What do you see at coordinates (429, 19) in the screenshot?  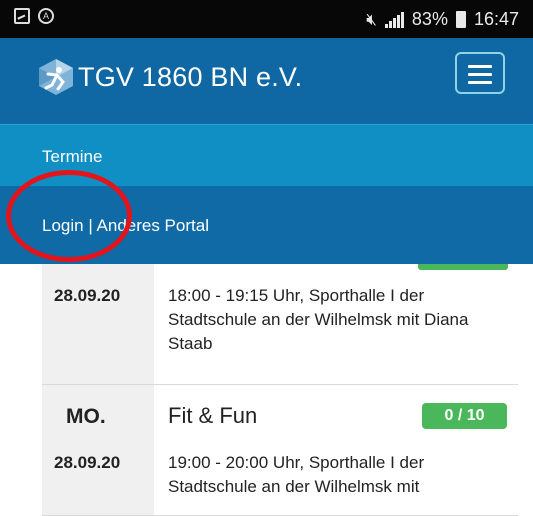 I see `battery-percent: 83%` at bounding box center [429, 19].